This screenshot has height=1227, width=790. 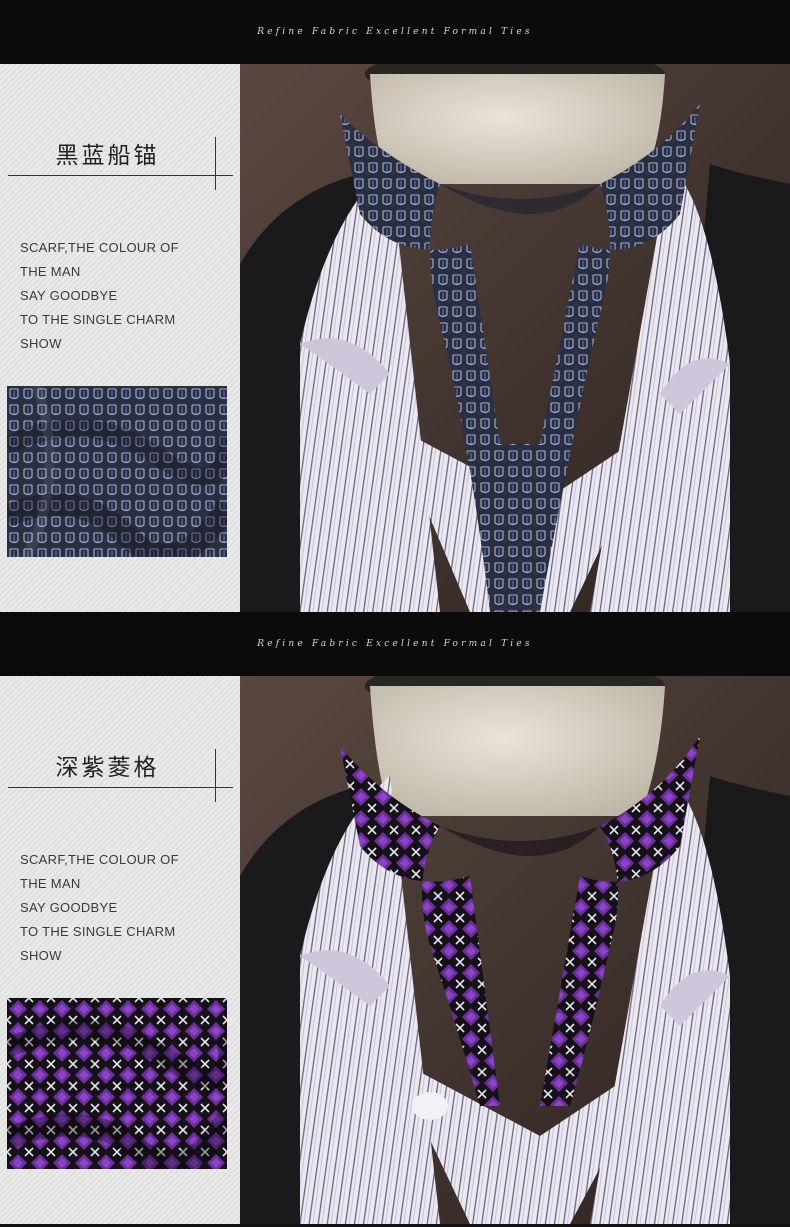 I want to click on top-banner: Refine Fabric Excellent Formal Ties, so click(x=395, y=32).